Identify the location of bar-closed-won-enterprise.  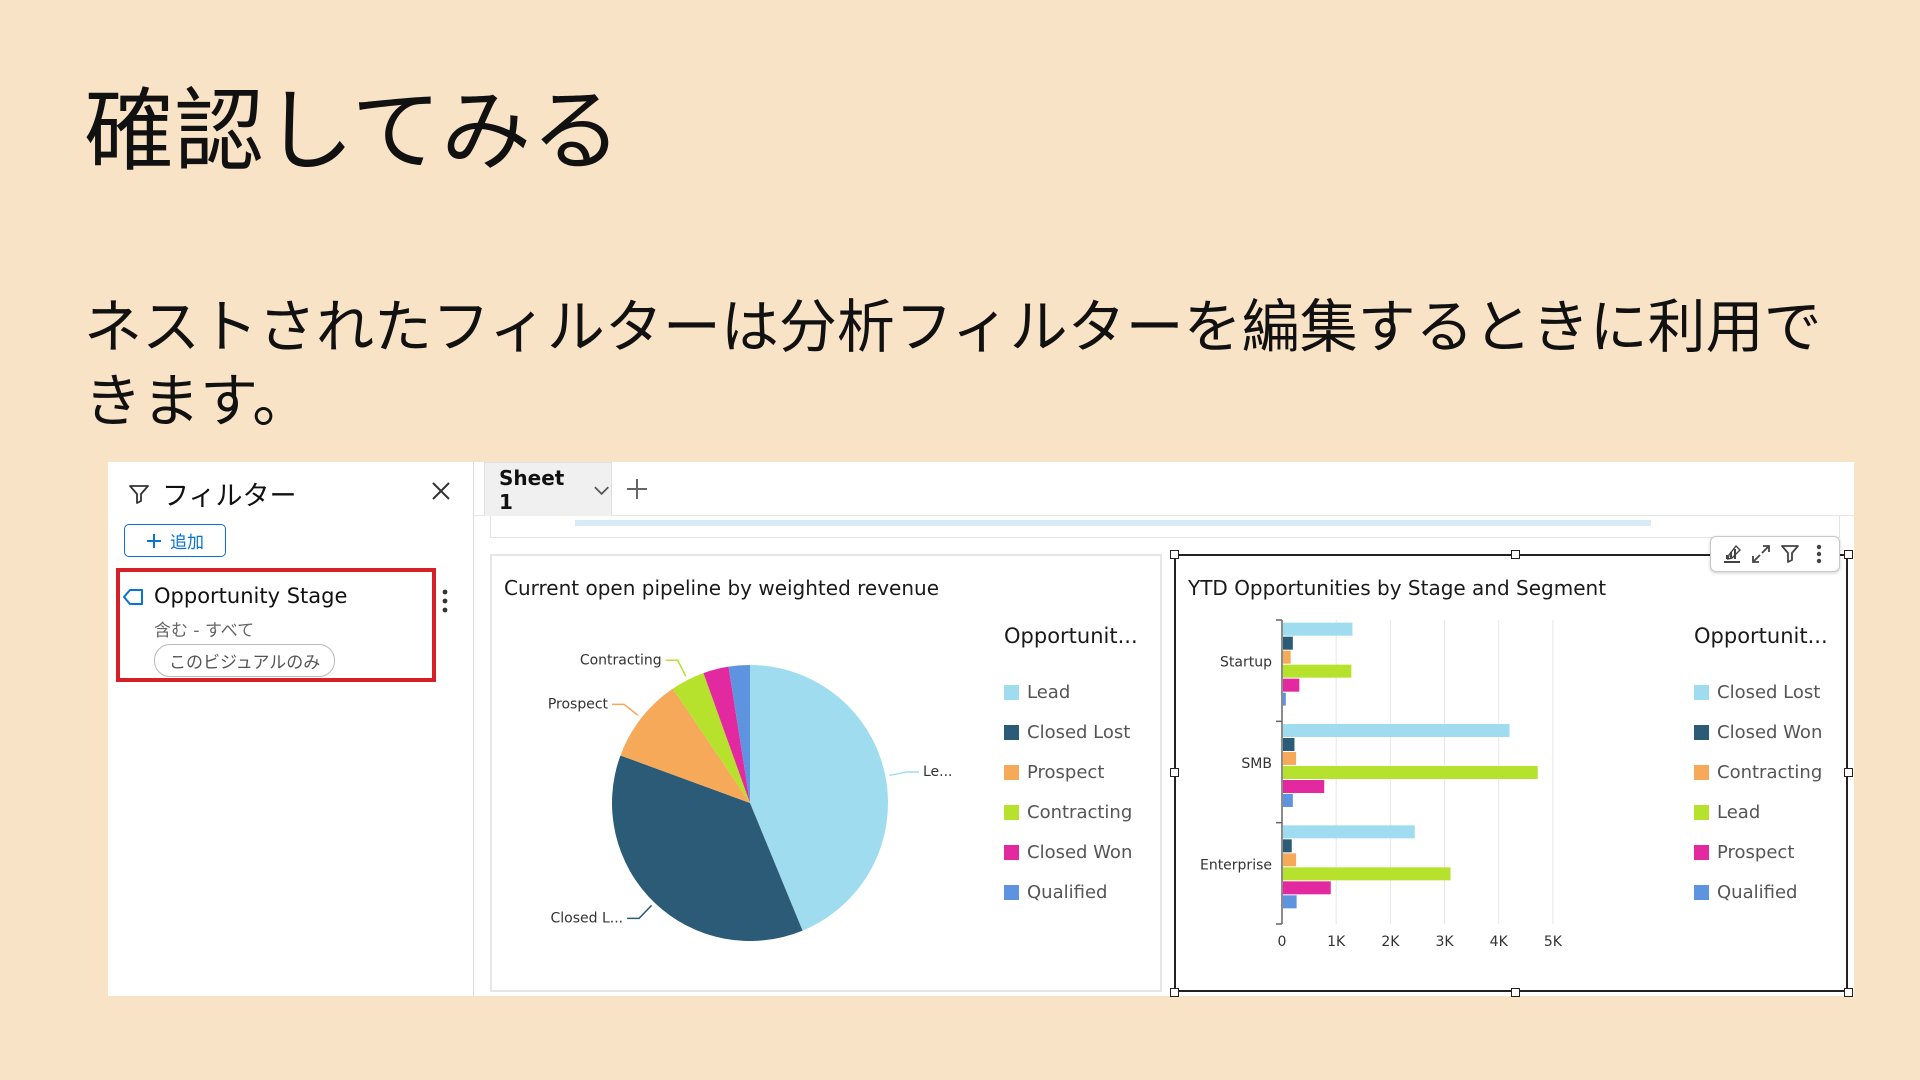
(1287, 846).